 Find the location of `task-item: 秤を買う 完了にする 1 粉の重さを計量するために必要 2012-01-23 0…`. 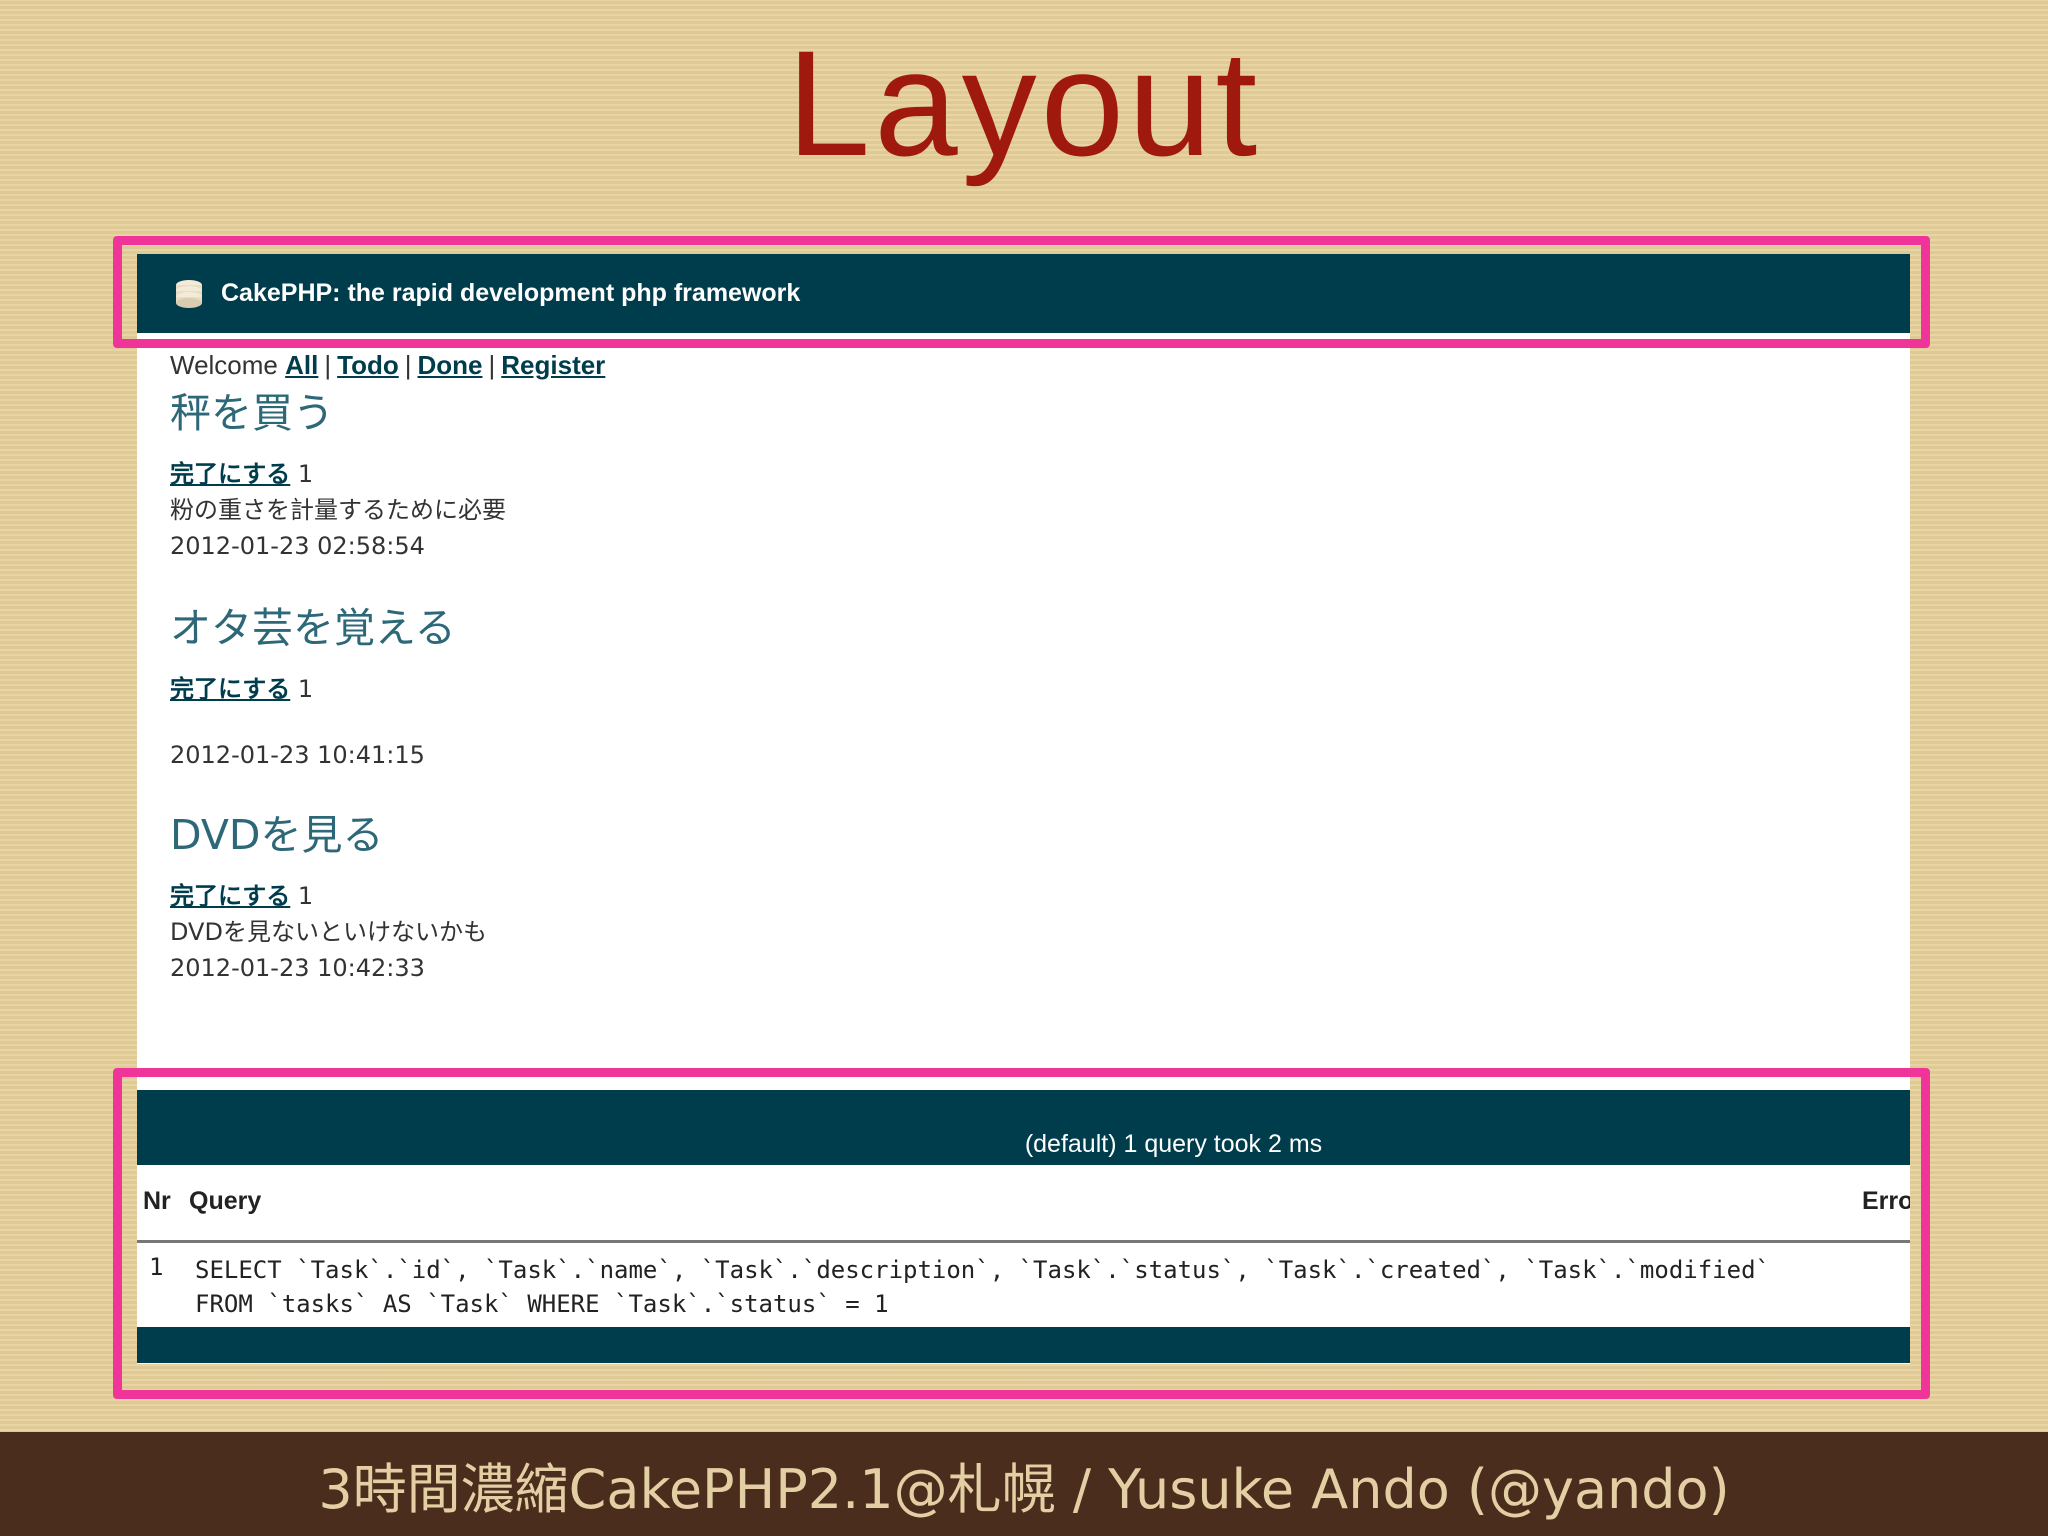

task-item: 秤を買う 完了にする 1 粉の重さを計量するために必要 2012-01-23 0… is located at coordinates (338, 476).